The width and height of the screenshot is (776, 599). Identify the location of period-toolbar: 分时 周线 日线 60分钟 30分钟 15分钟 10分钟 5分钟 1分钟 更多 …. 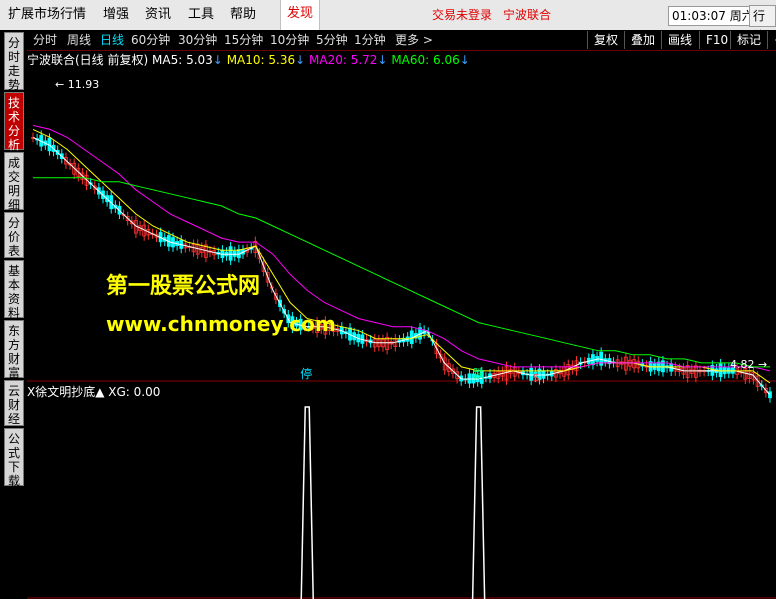
(401, 40).